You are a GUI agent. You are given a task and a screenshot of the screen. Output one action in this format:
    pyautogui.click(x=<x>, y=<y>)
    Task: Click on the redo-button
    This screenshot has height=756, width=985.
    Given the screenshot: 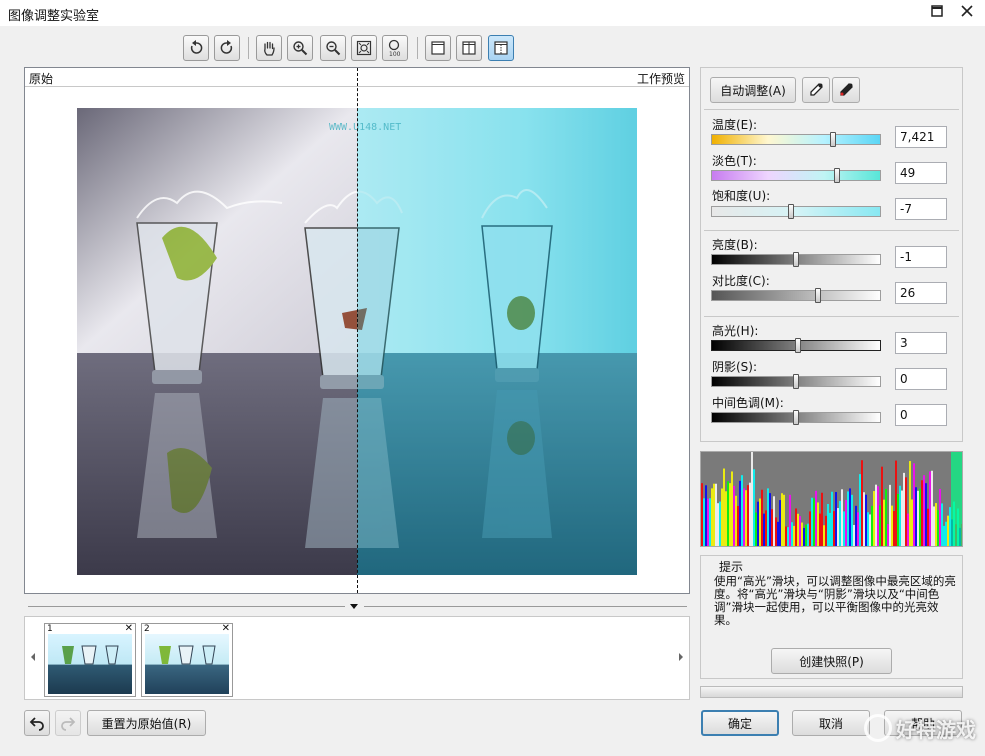 What is the action you would take?
    pyautogui.click(x=68, y=723)
    